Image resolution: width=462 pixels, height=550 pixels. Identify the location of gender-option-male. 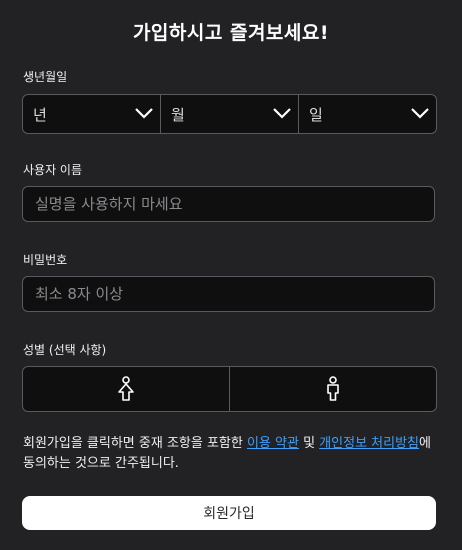
(126, 389).